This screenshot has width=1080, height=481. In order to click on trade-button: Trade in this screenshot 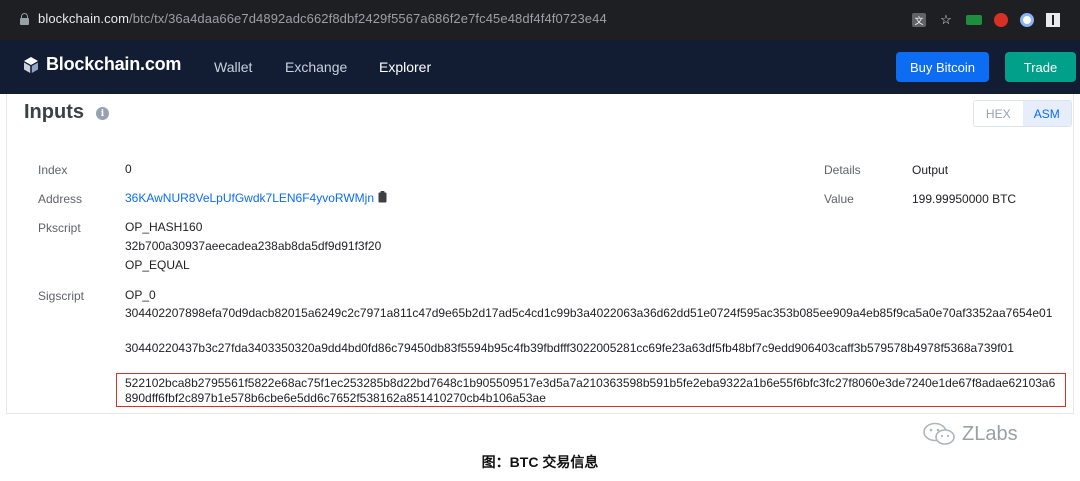, I will do `click(1040, 67)`.